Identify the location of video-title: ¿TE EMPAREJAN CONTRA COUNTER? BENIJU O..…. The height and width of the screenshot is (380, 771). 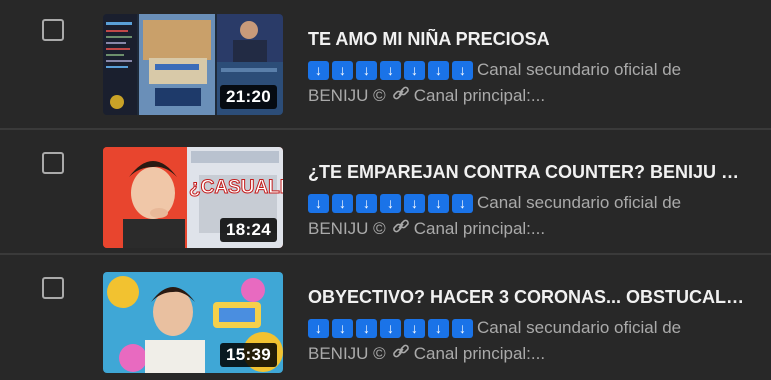
(528, 172).